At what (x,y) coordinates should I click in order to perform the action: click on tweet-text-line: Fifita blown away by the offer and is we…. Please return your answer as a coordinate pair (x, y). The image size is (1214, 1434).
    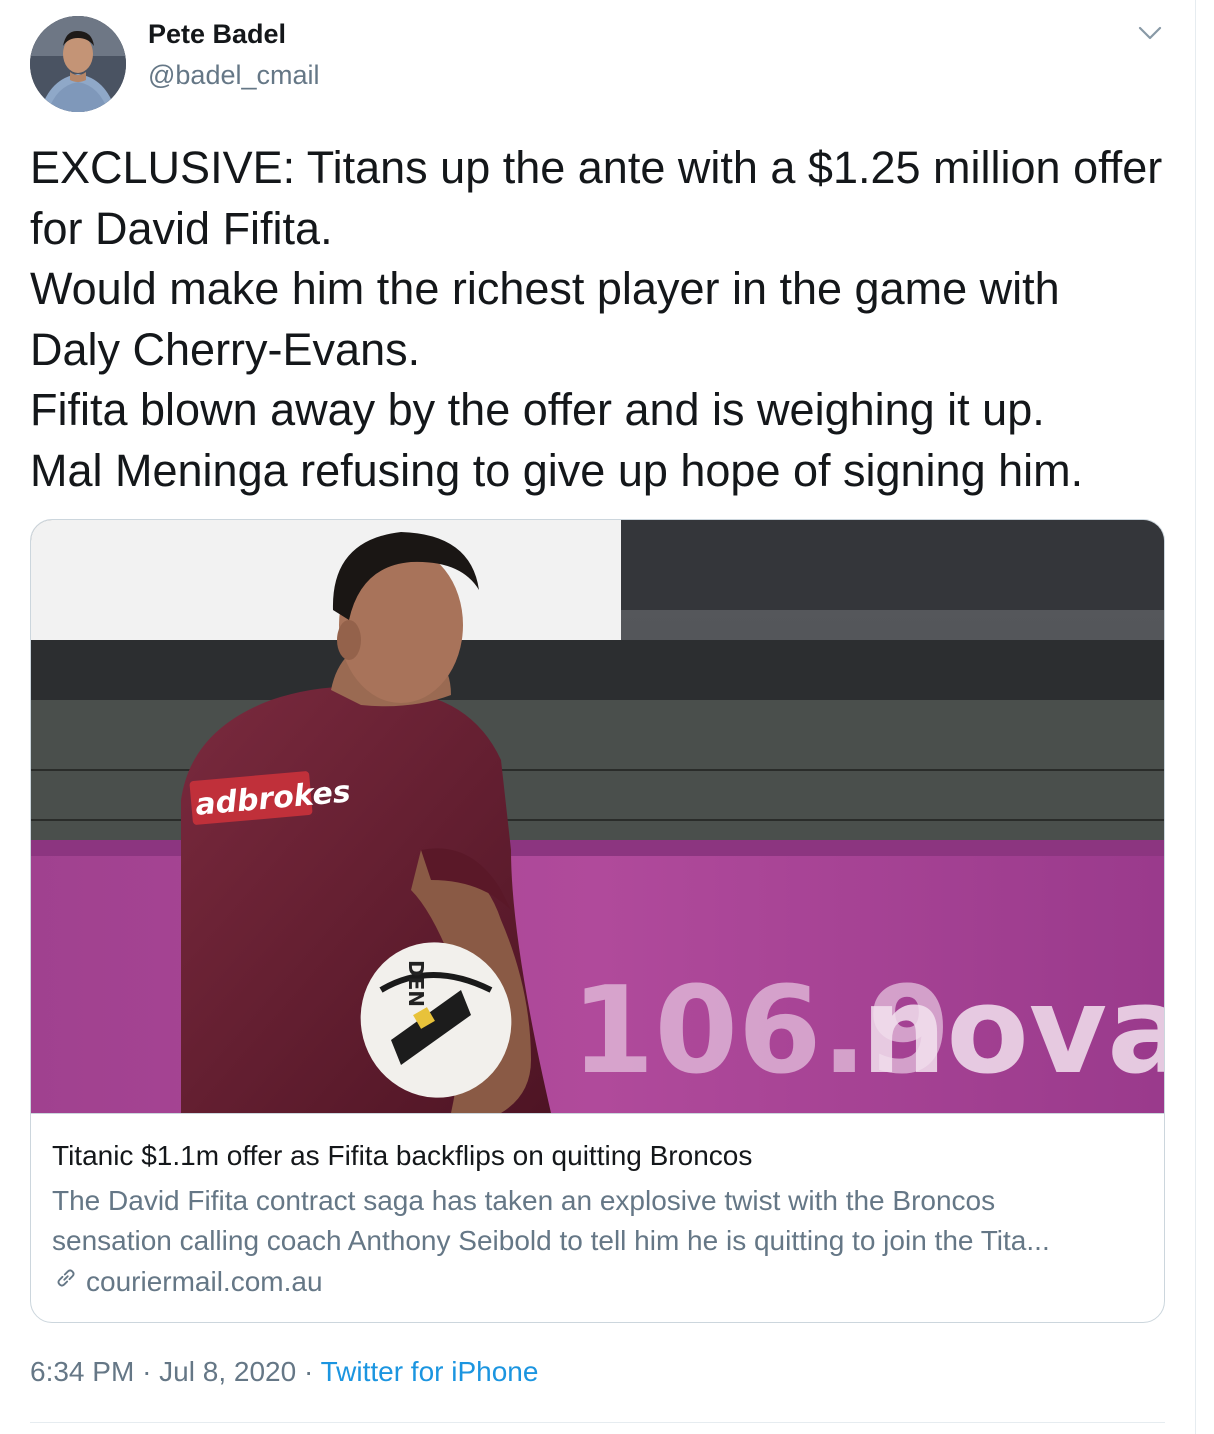
    Looking at the image, I should click on (537, 409).